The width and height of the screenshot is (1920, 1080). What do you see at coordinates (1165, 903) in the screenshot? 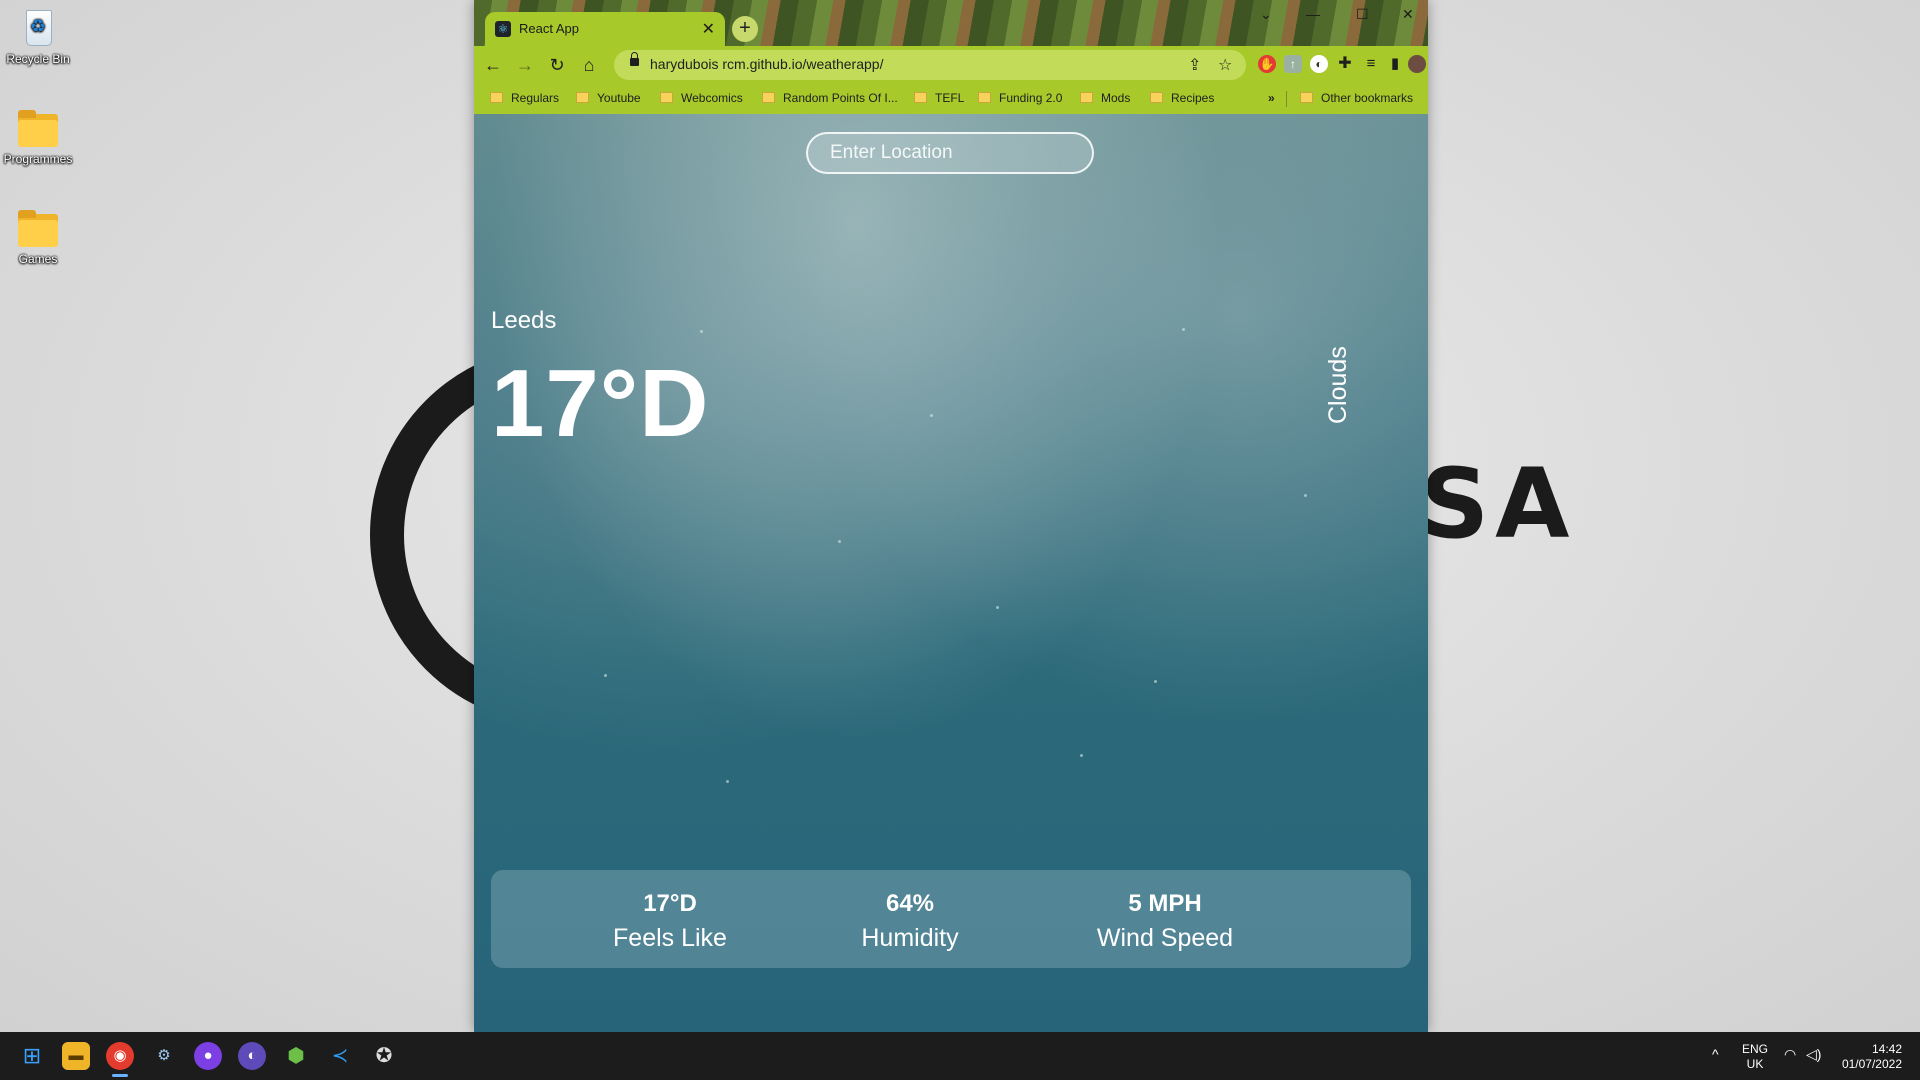
I see `stat-value: 5 MPH` at bounding box center [1165, 903].